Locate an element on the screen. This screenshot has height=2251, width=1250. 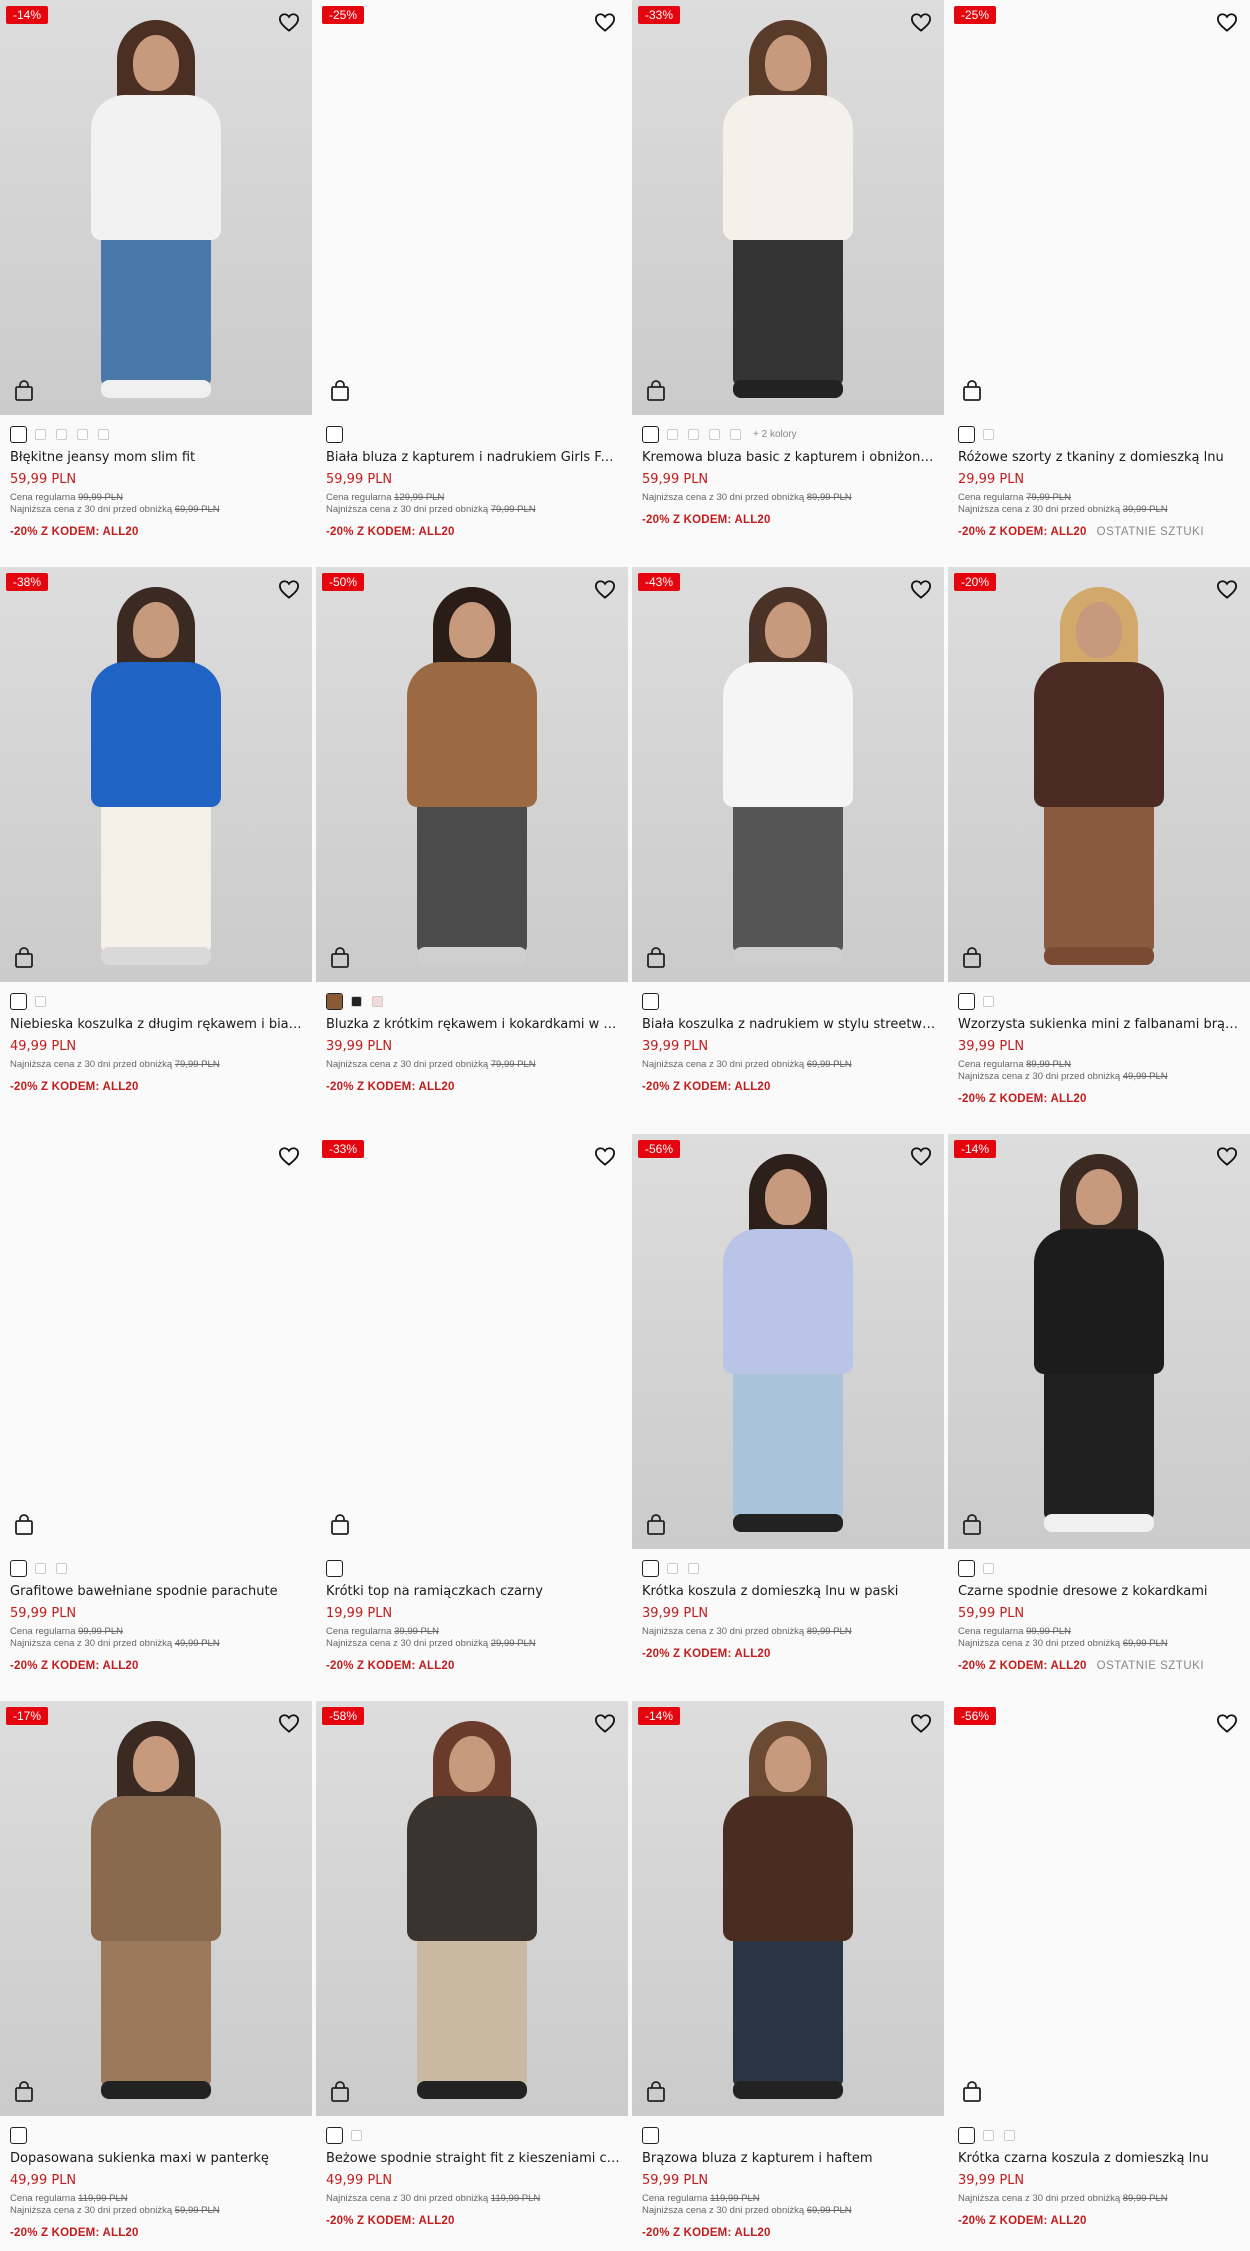
product-title: Różowe szorty z tkaniny z domieszką lnu is located at coordinates (1100, 458).